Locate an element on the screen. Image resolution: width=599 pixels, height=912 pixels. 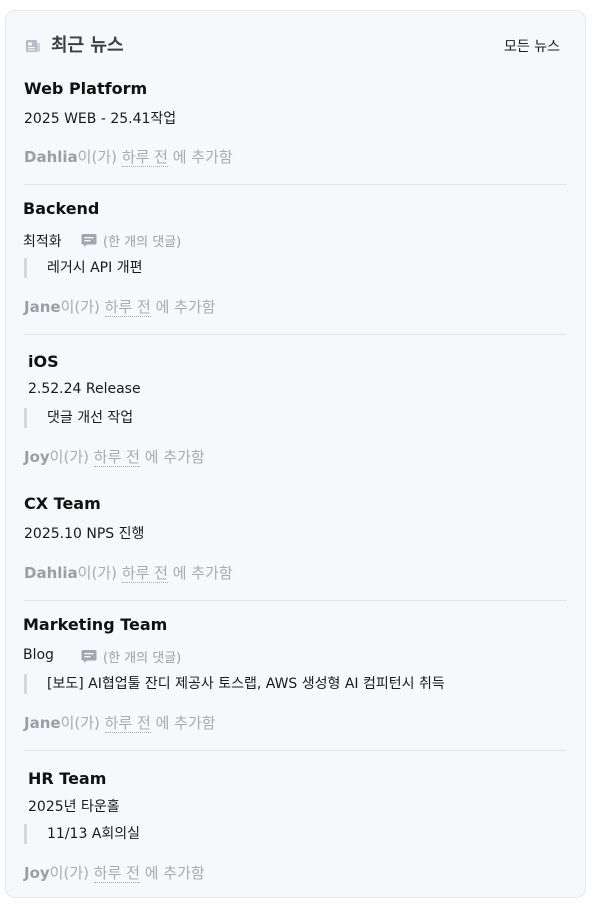
news-item-title: CX Team is located at coordinates (62, 503).